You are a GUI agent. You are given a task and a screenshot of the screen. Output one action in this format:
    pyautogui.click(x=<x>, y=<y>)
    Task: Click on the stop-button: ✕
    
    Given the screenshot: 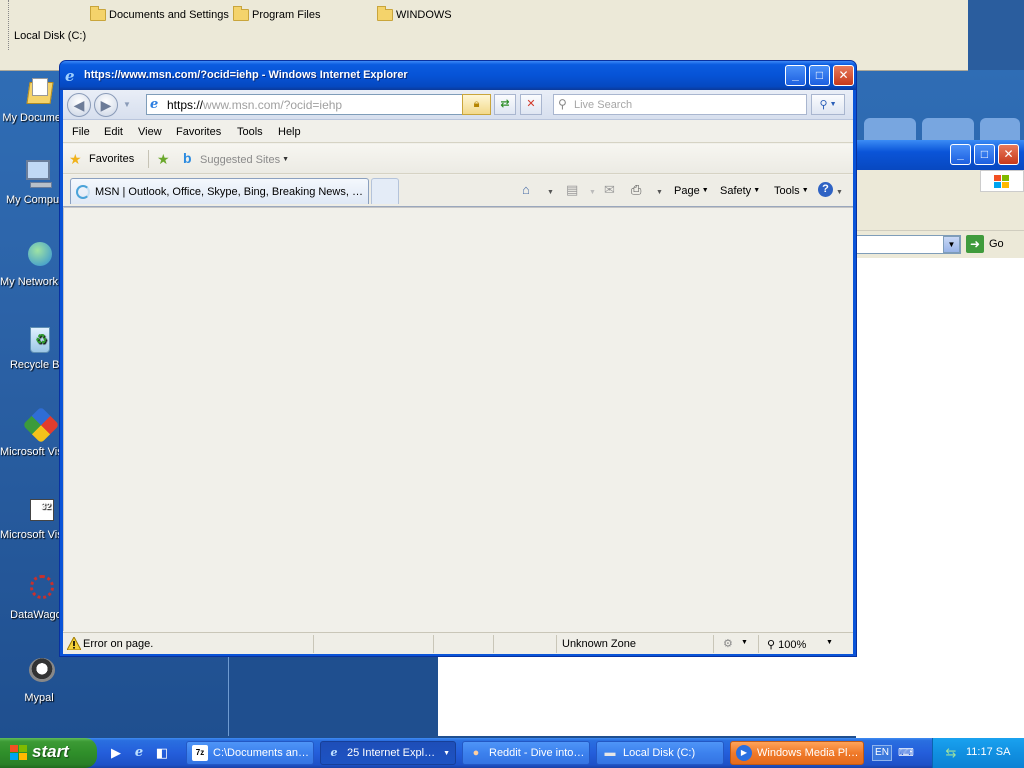 What is the action you would take?
    pyautogui.click(x=531, y=104)
    